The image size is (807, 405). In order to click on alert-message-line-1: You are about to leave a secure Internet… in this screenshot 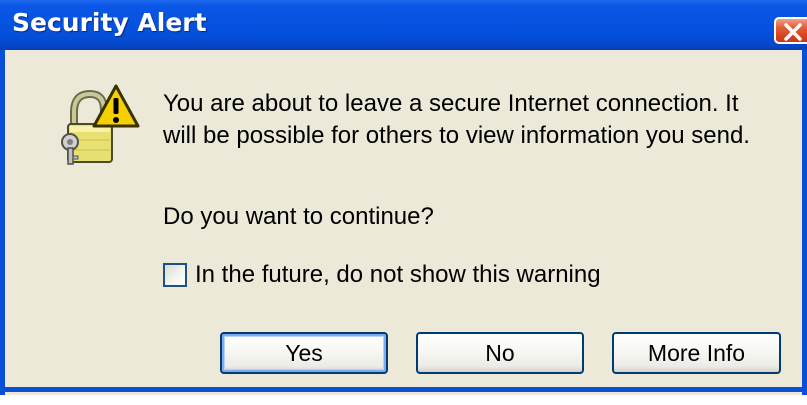, I will do `click(451, 103)`.